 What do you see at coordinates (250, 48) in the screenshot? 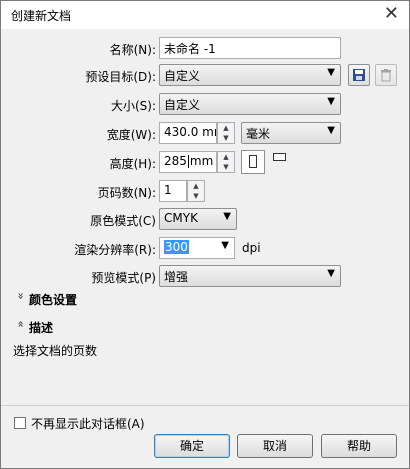
I see `name-input: 未命名 -1` at bounding box center [250, 48].